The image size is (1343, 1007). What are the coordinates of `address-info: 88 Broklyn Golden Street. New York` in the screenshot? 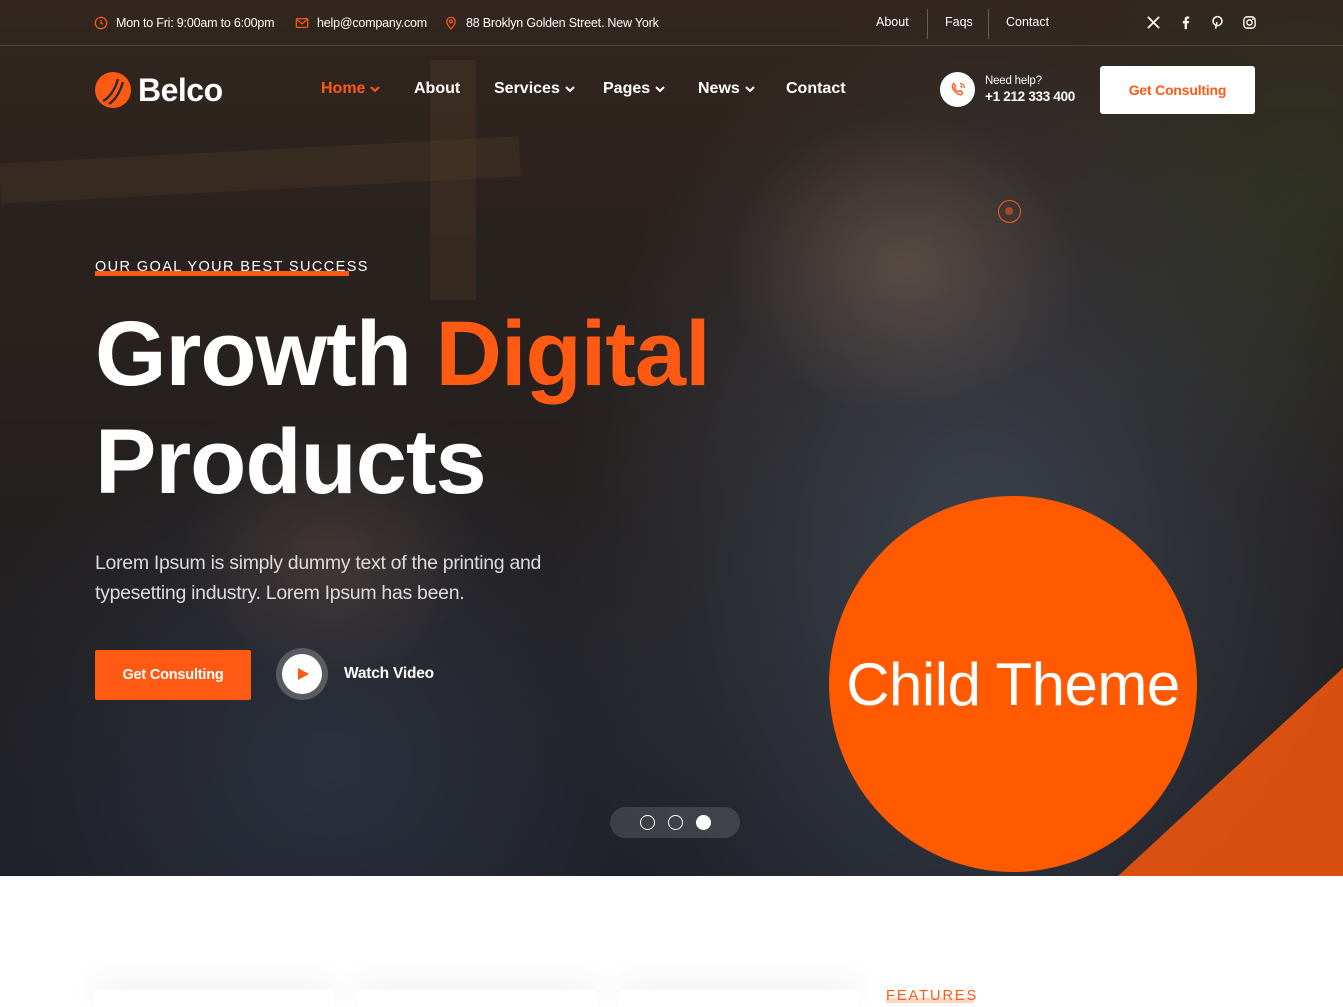 It's located at (551, 23).